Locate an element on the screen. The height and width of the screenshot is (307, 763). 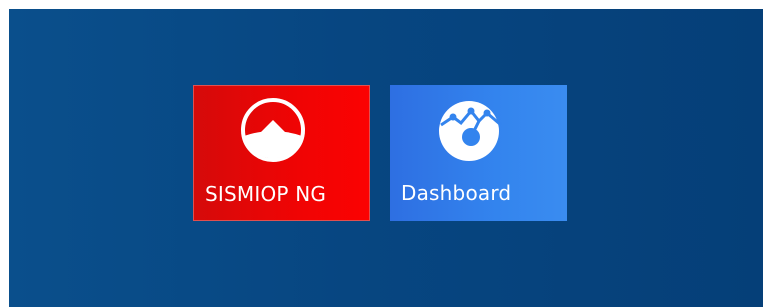
dashboard-tile: Dashboard is located at coordinates (478, 153).